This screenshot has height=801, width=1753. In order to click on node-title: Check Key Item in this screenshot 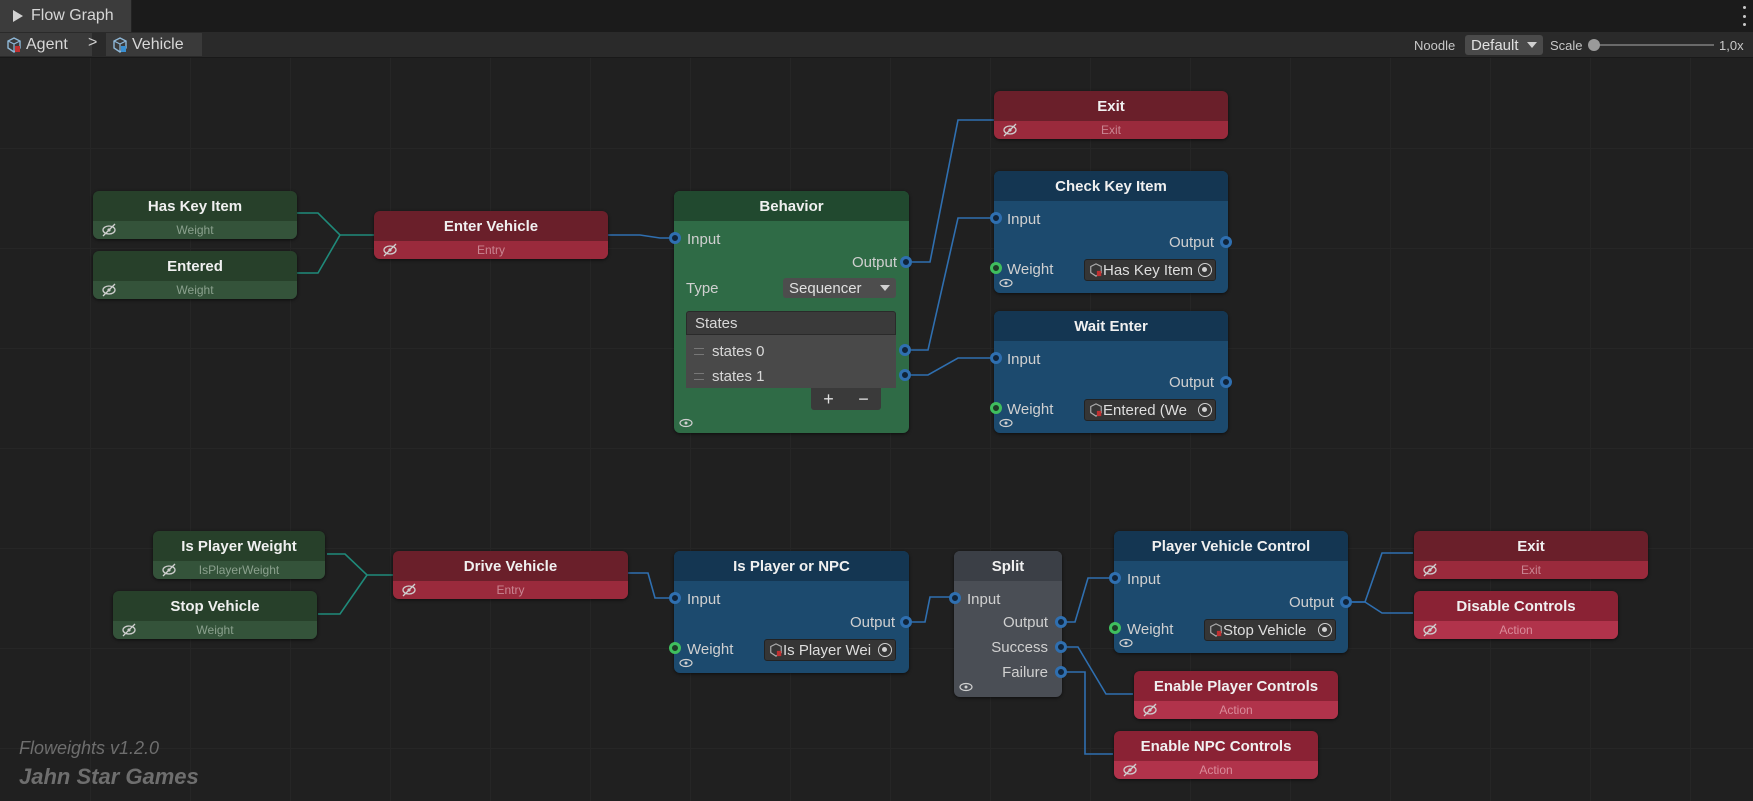, I will do `click(1111, 186)`.